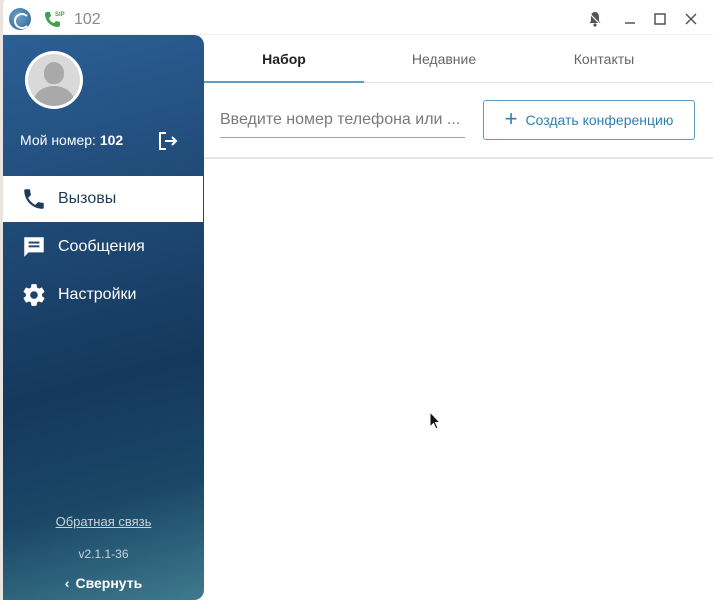 The width and height of the screenshot is (713, 600). Describe the element at coordinates (60, 15) in the screenshot. I see `svg-text: SIP` at that location.